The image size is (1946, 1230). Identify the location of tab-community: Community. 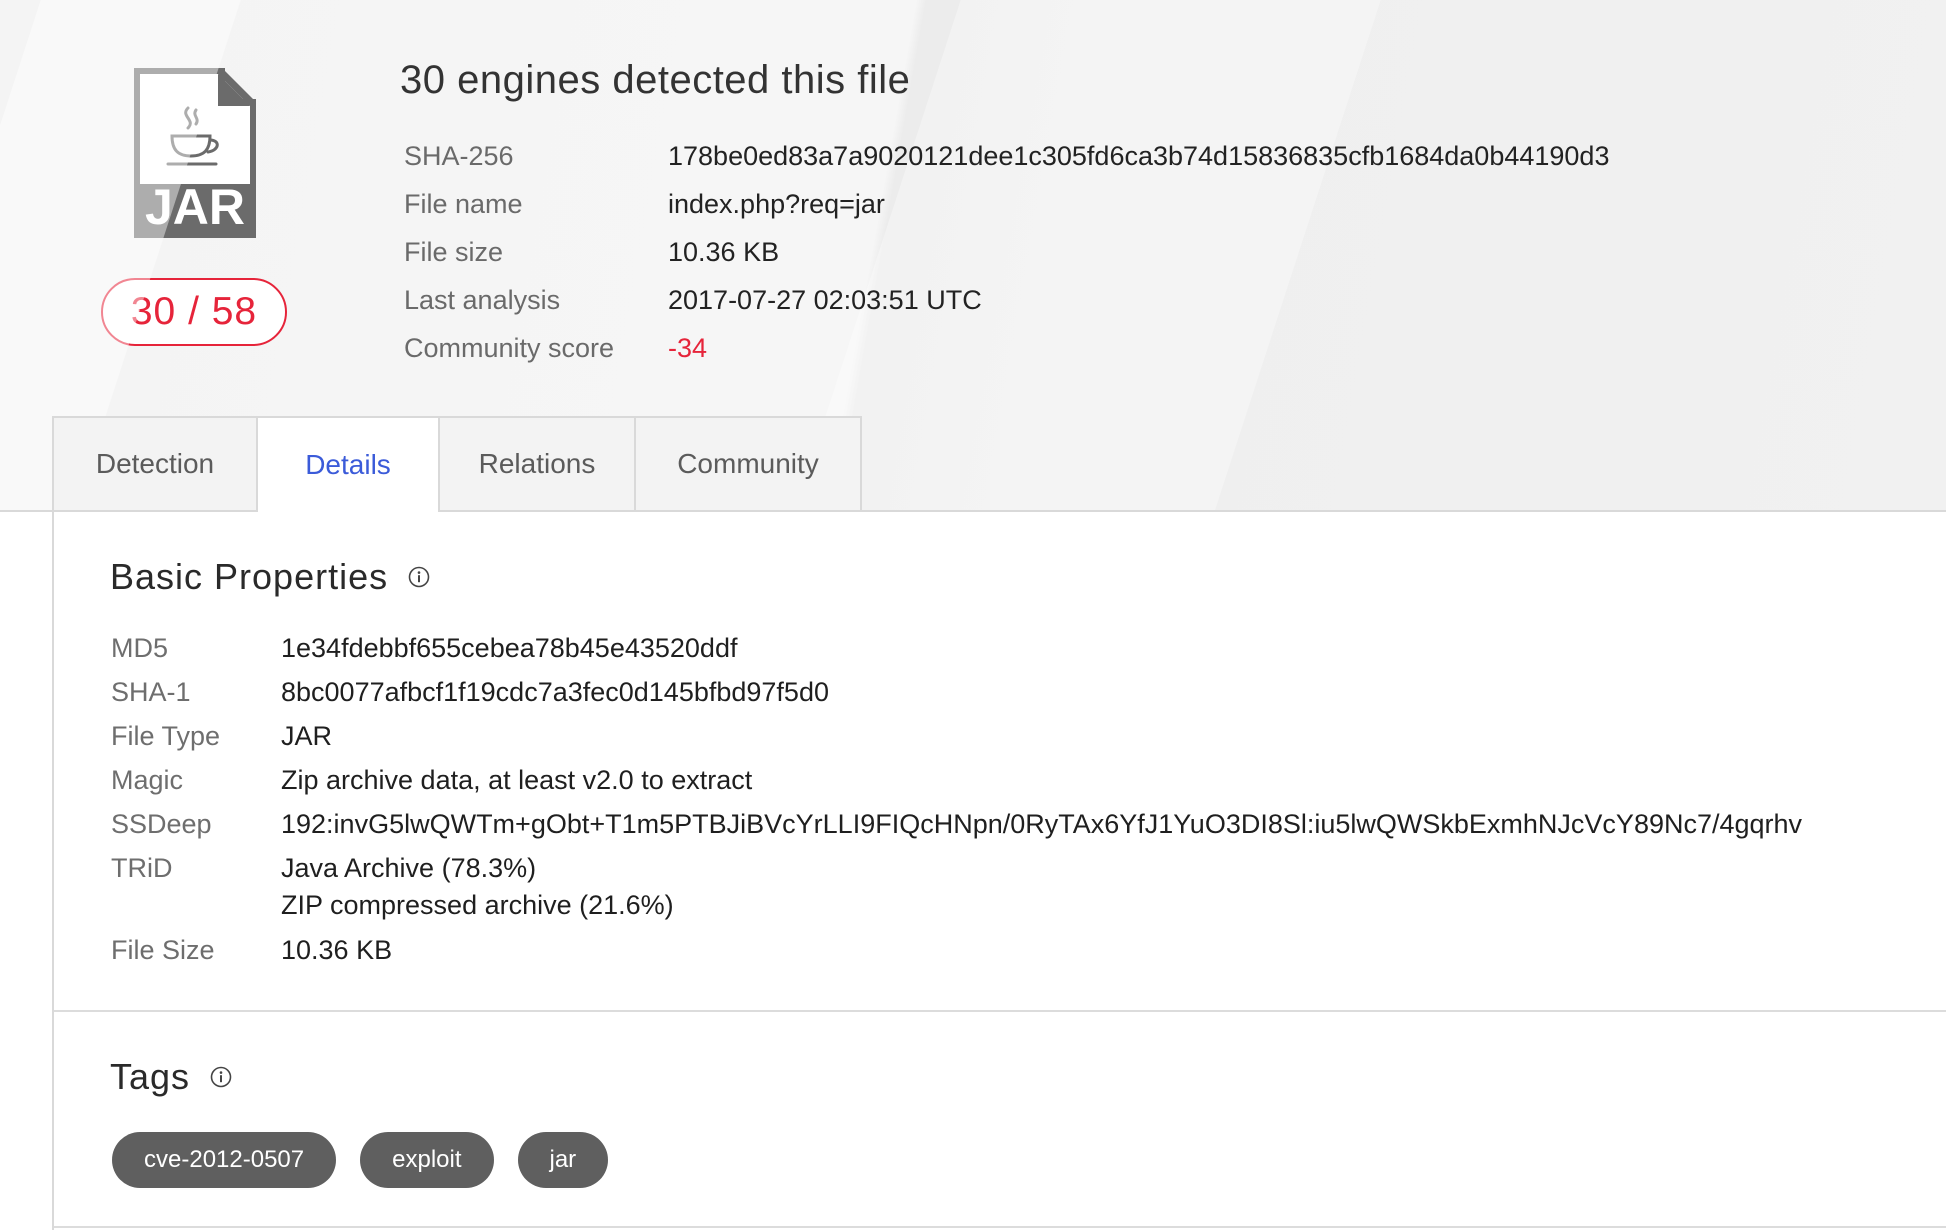
(748, 463).